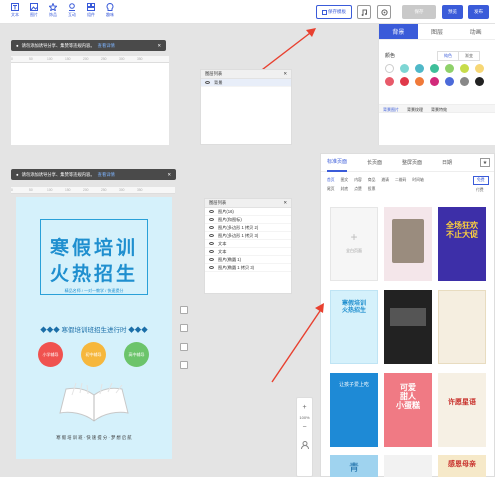 The image size is (495, 477). What do you see at coordinates (345, 189) in the screenshot?
I see `category-item: 封底` at bounding box center [345, 189].